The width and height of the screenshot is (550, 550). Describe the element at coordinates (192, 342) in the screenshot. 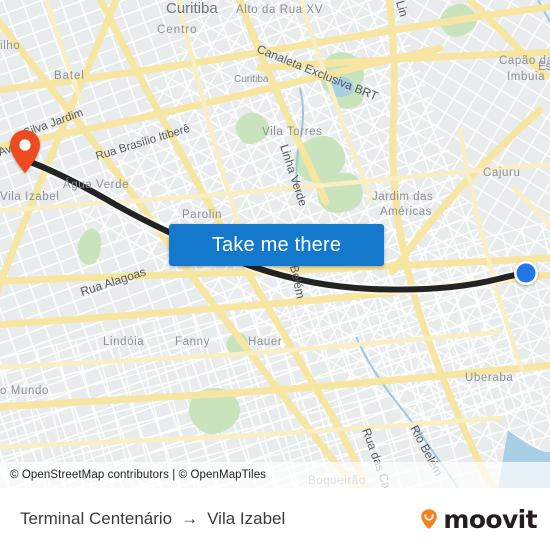

I see `svg-text: Fanny` at that location.